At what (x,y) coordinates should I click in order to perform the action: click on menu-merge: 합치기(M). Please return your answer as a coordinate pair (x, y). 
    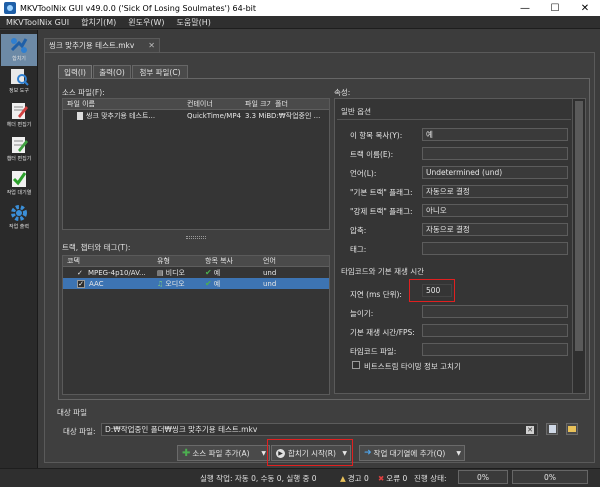
    Looking at the image, I should click on (98, 22).